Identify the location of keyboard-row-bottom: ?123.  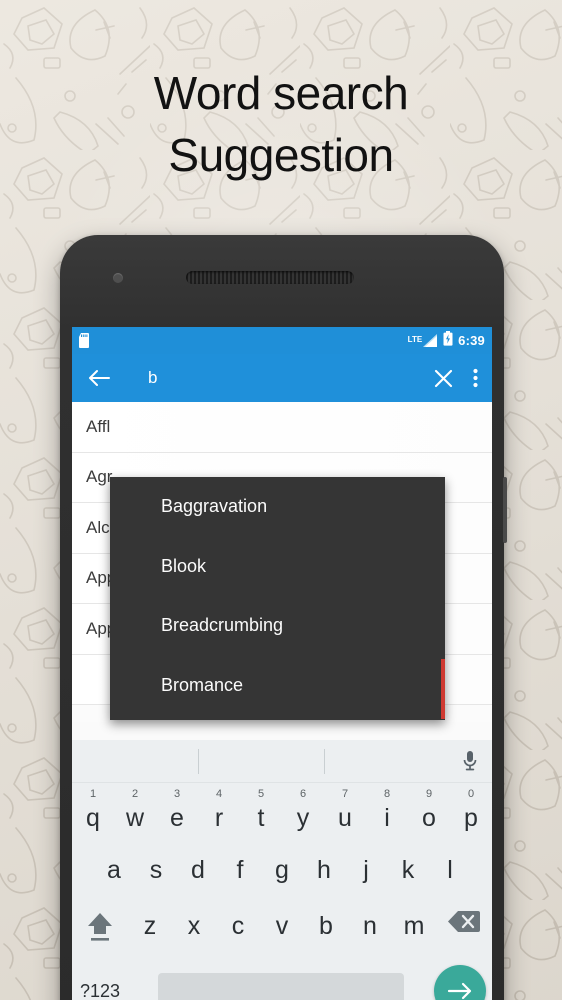
(282, 980).